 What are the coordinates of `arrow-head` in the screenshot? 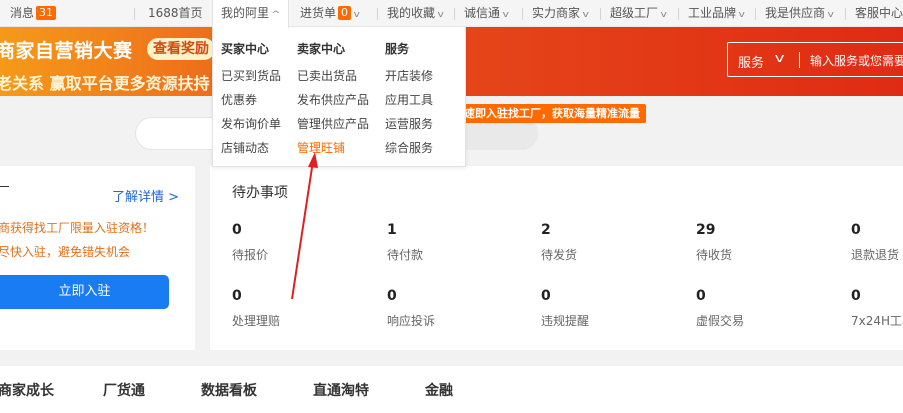 It's located at (313, 160).